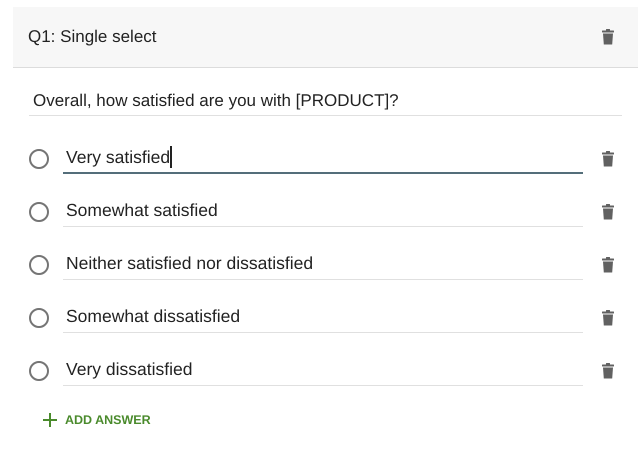 This screenshot has height=468, width=638. Describe the element at coordinates (50, 420) in the screenshot. I see `plus-icon` at that location.